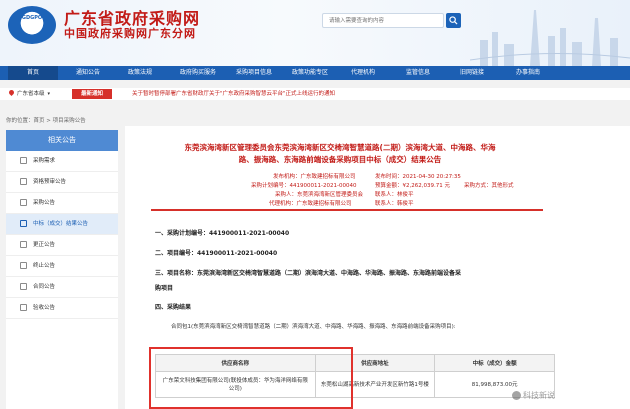  I want to click on sidebar-item-label: 更正公告, so click(44, 245).